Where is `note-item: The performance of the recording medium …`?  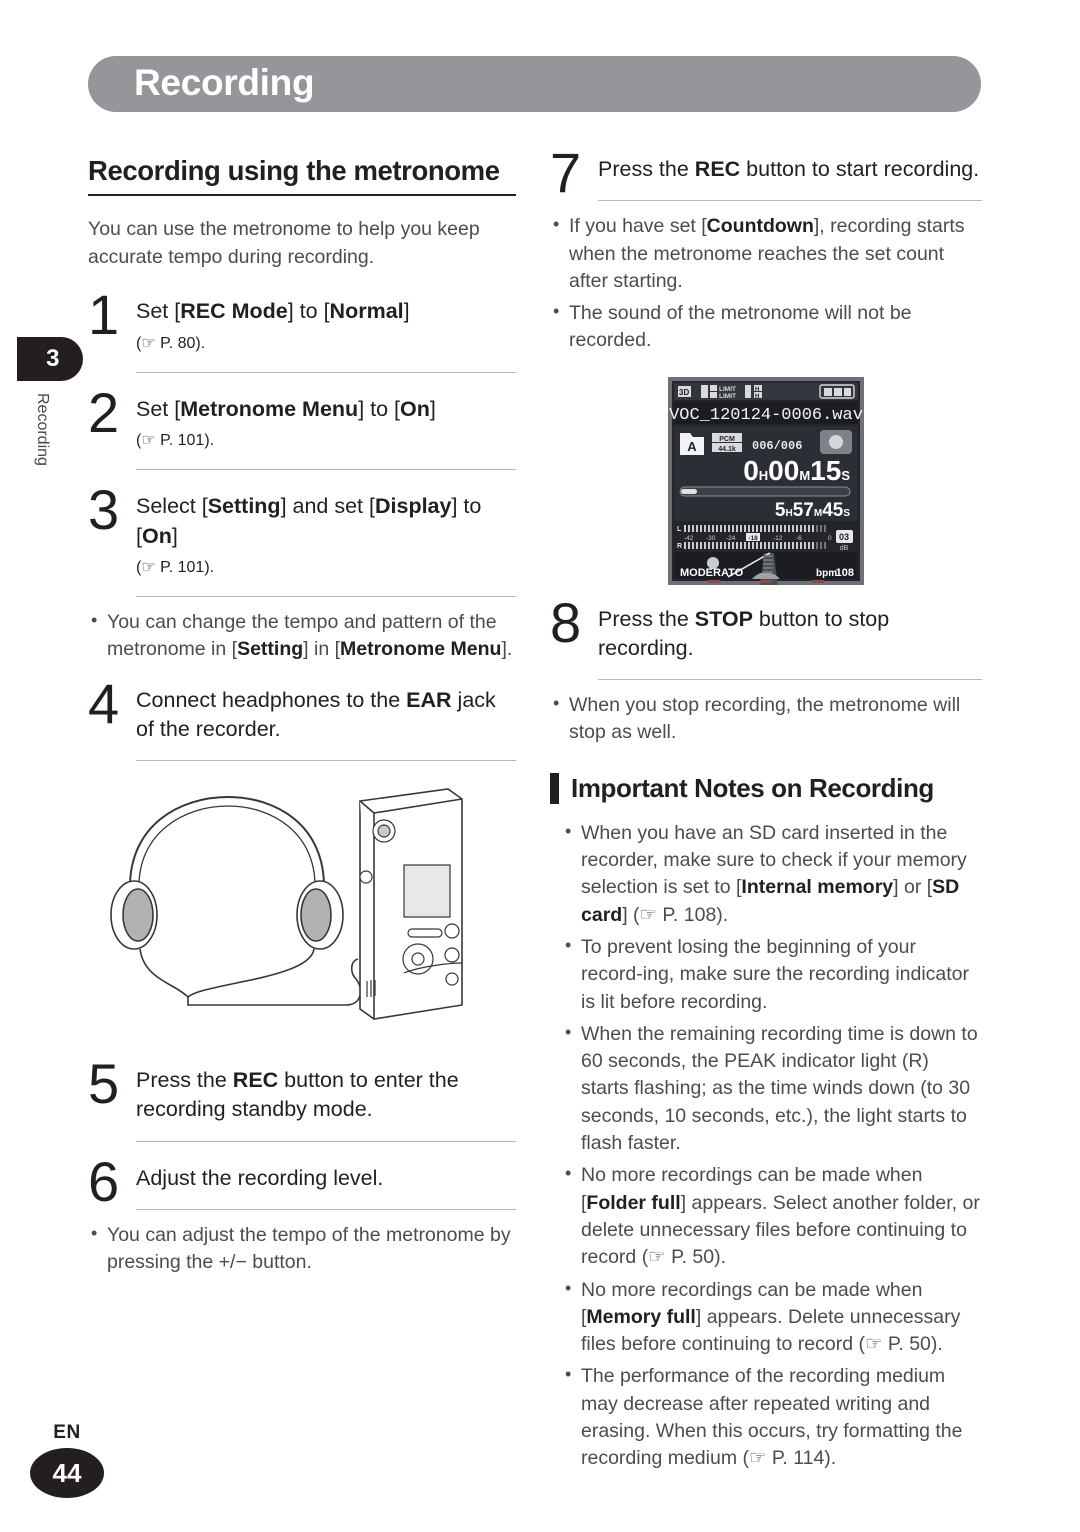 note-item: The performance of the recording medium … is located at coordinates (772, 1417).